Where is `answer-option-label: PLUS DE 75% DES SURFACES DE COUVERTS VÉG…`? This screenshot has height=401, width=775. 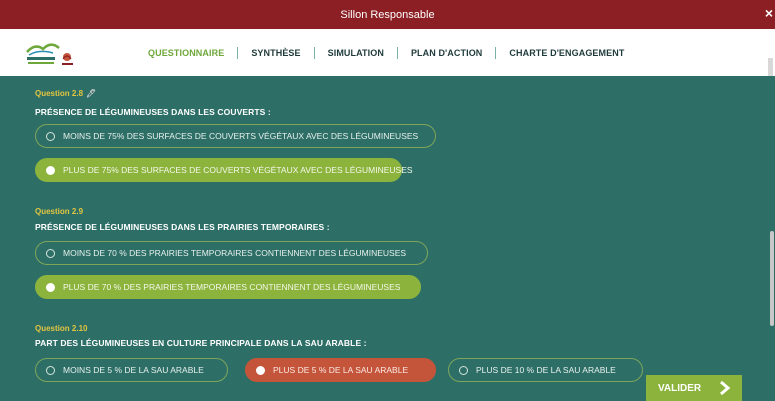 answer-option-label: PLUS DE 75% DES SURFACES DE COUVERTS VÉG… is located at coordinates (238, 170).